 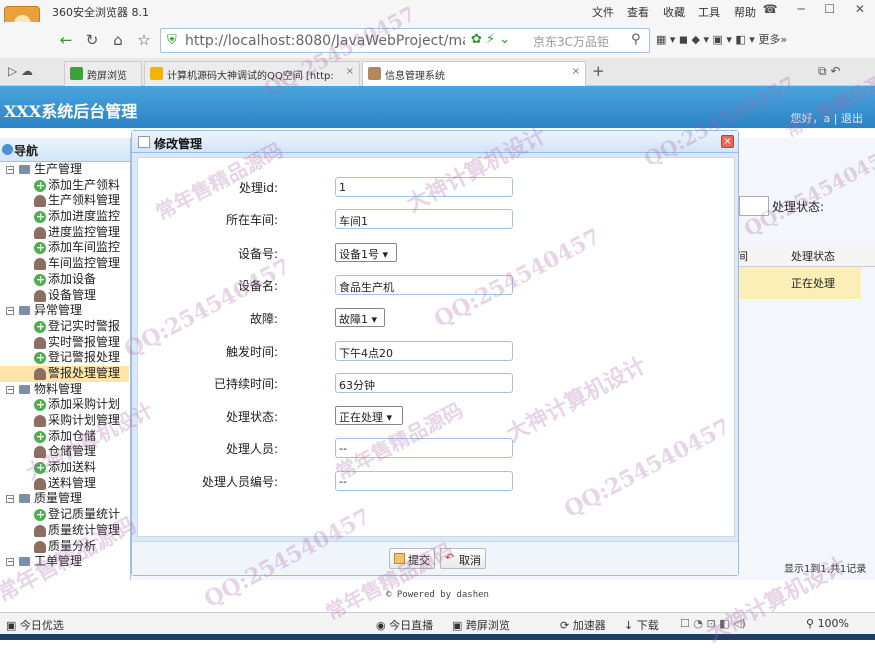 What do you see at coordinates (65, 201) in the screenshot?
I see `nav-item: 生产领料管理` at bounding box center [65, 201].